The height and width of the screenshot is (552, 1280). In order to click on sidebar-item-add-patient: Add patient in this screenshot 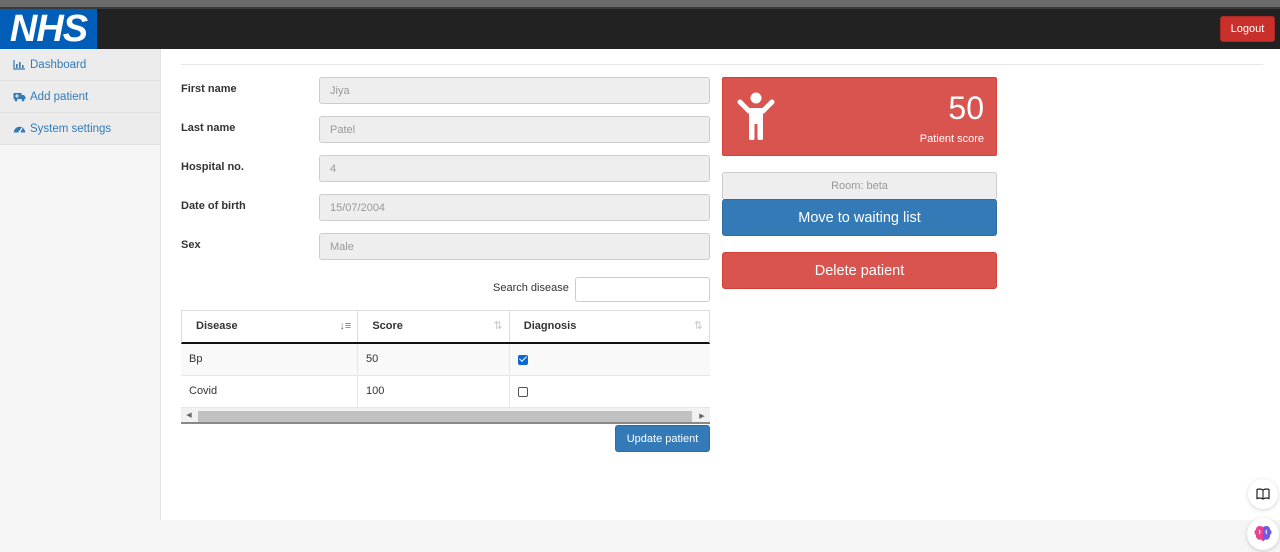, I will do `click(80, 97)`.